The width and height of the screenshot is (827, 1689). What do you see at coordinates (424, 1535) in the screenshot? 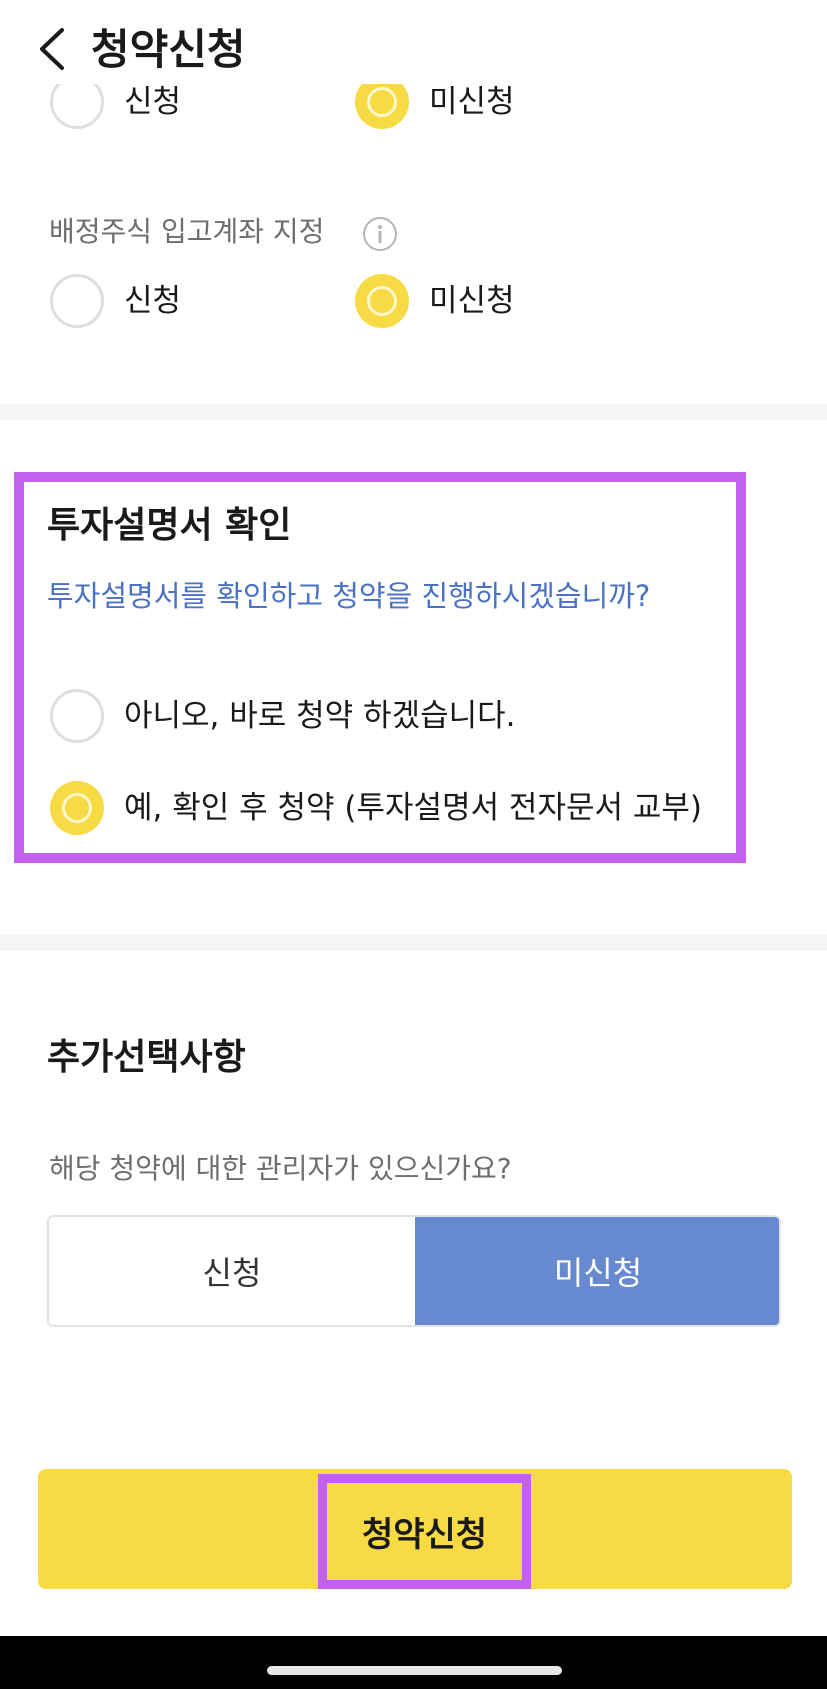
I see `submit-label: 청약신청` at bounding box center [424, 1535].